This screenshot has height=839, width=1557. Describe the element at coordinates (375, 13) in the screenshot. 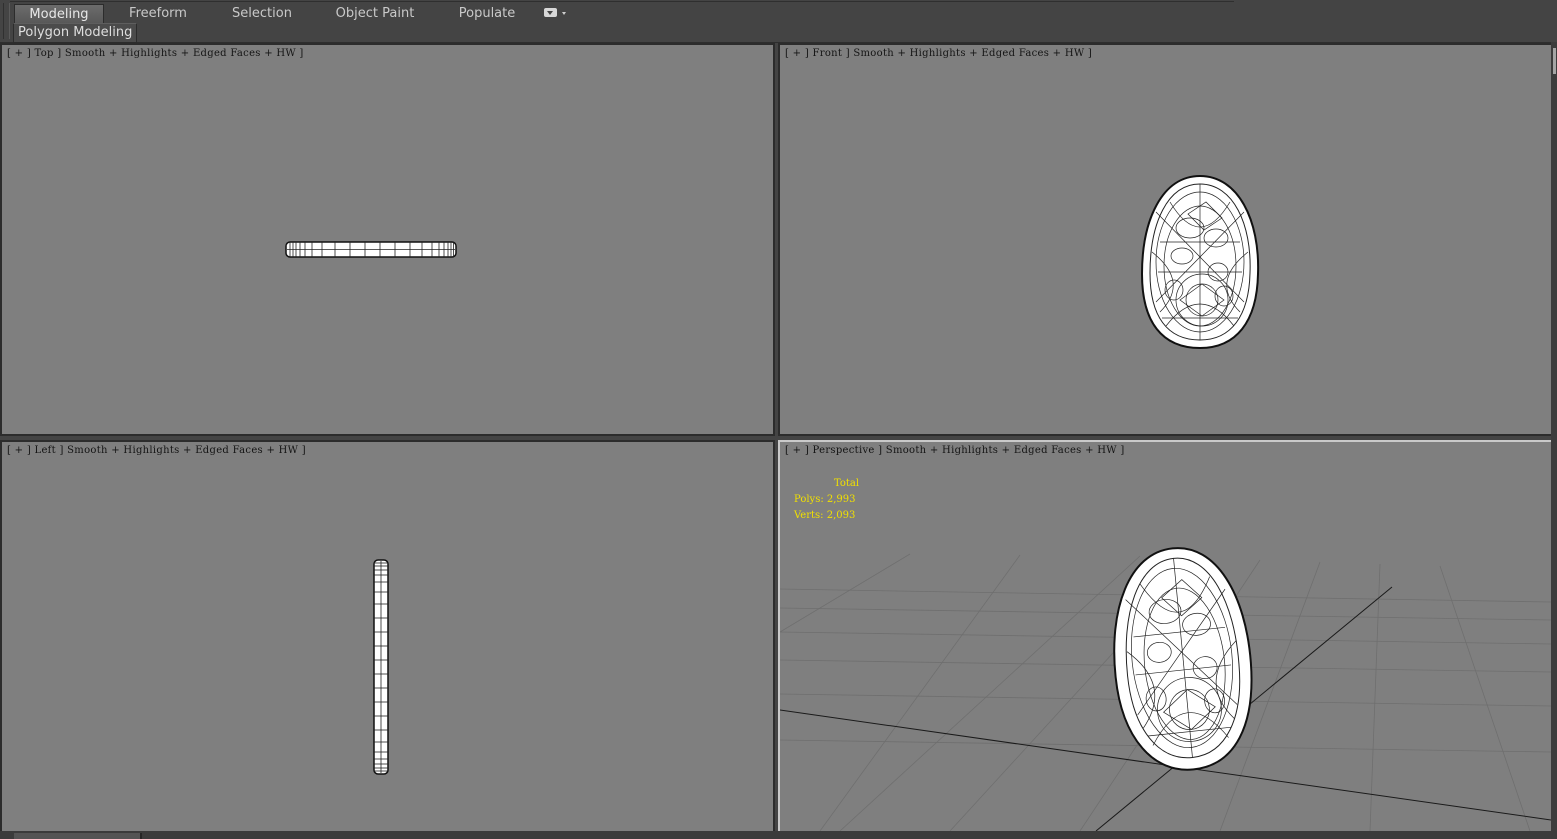

I see `tab-object-paint: Object Paint` at that location.